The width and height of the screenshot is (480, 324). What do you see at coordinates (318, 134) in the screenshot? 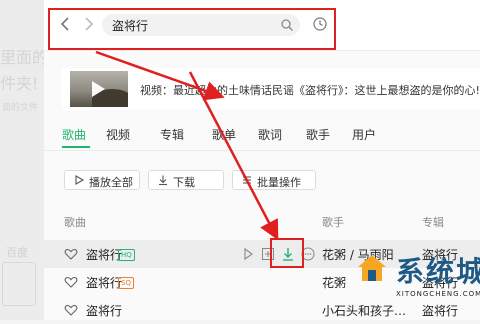
I see `tab-singers: 歌手` at bounding box center [318, 134].